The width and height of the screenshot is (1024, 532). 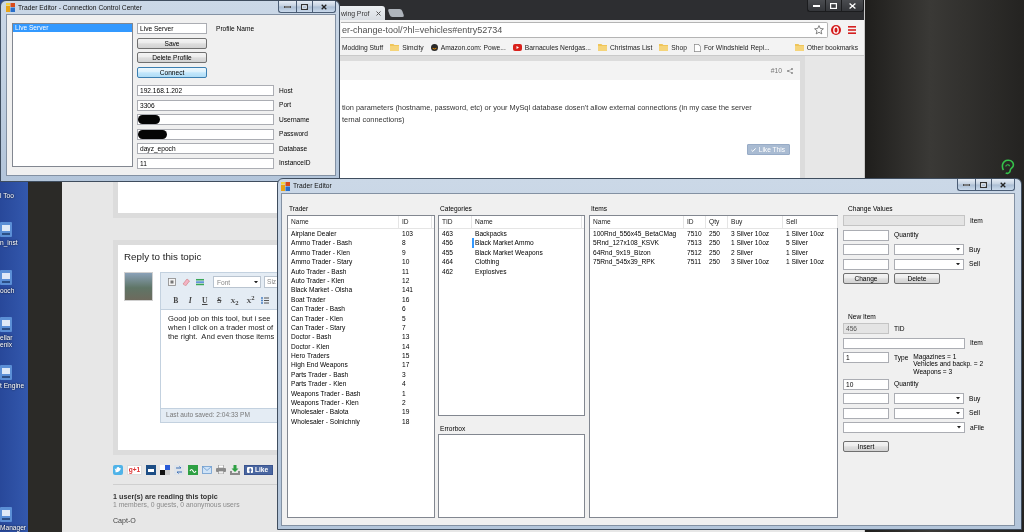 What do you see at coordinates (753, 149) in the screenshot?
I see `check-icon` at bounding box center [753, 149].